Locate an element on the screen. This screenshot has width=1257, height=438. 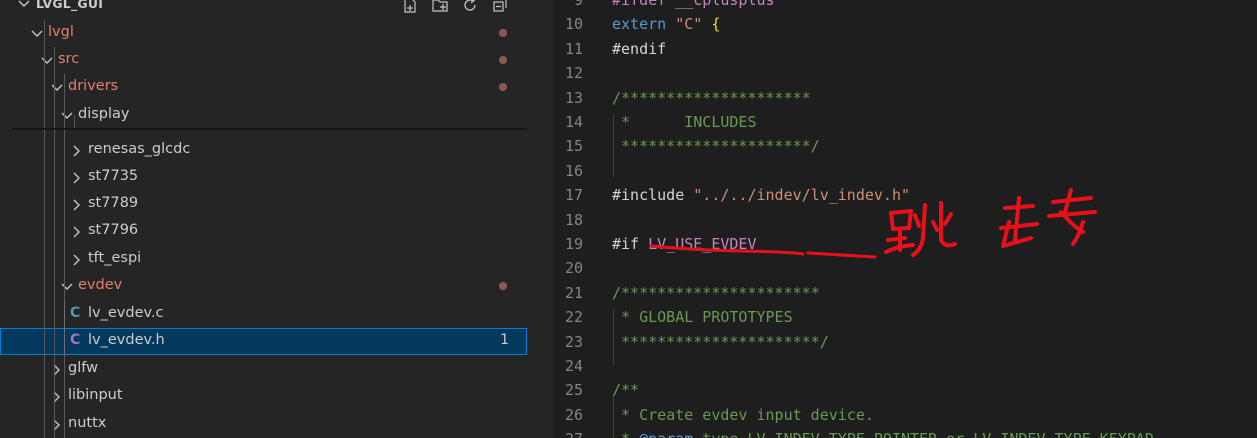
tree-item-label: display is located at coordinates (104, 114).